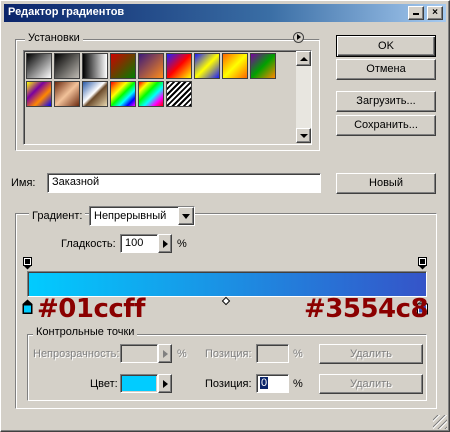 This screenshot has width=450, height=432. I want to click on color-position-field: 0, so click(272, 383).